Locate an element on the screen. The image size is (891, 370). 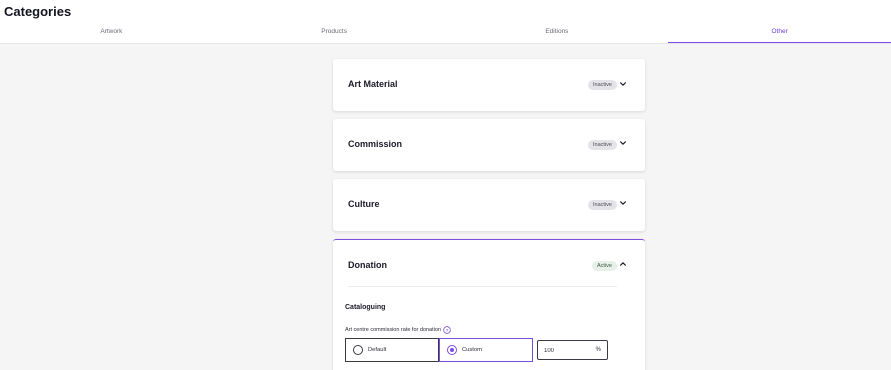
category-title: Donation is located at coordinates (367, 265).